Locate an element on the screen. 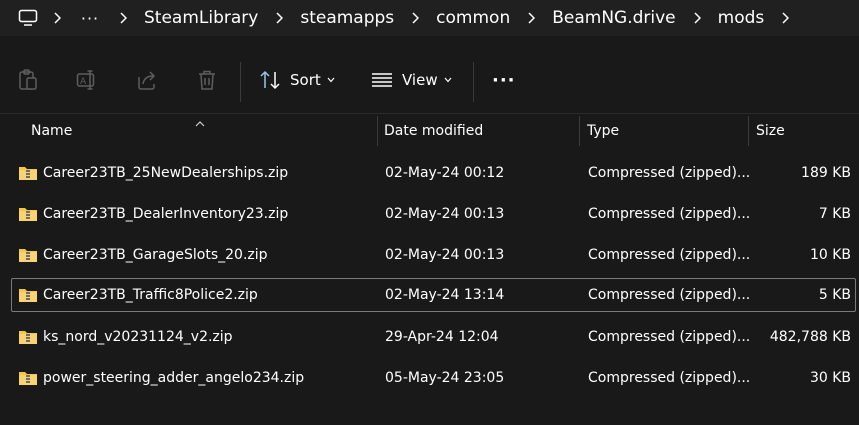  file-name: Career23TB_DealerInventory23.zip is located at coordinates (166, 214).